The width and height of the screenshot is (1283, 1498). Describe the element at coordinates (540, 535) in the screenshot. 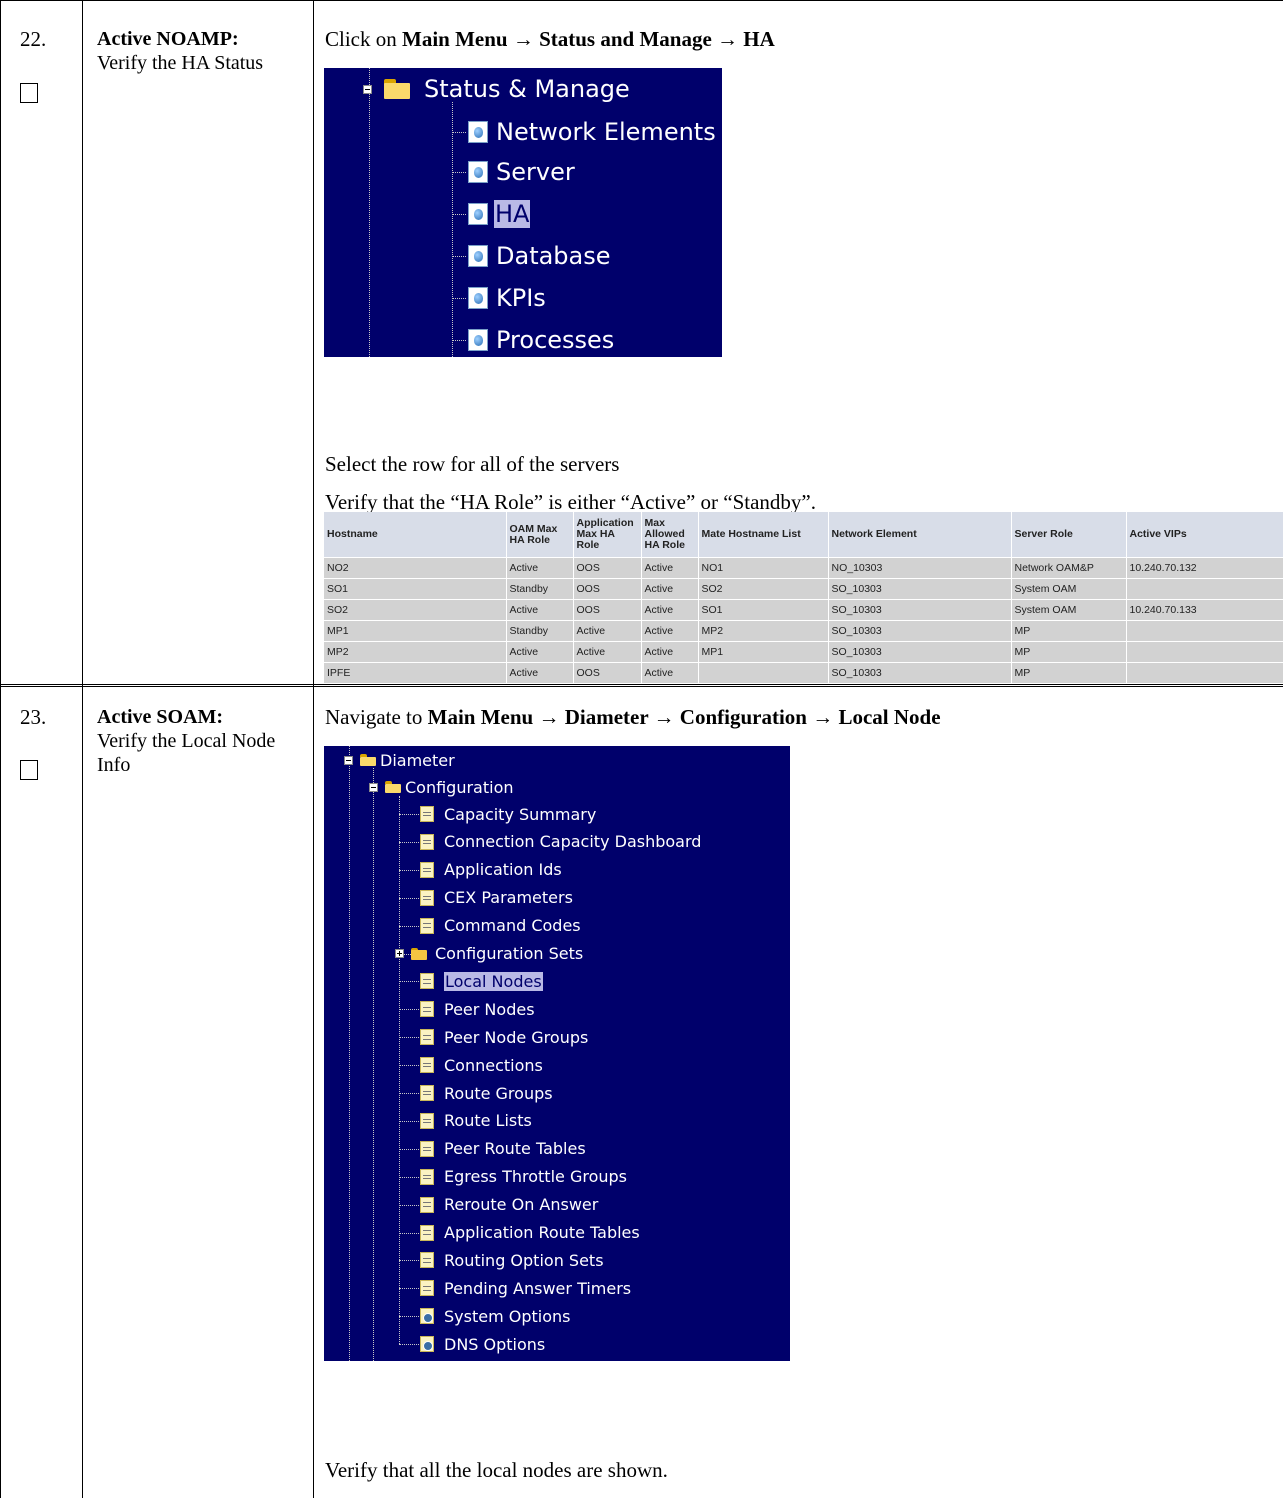

I see `column-header: OAM Max HA Role` at that location.